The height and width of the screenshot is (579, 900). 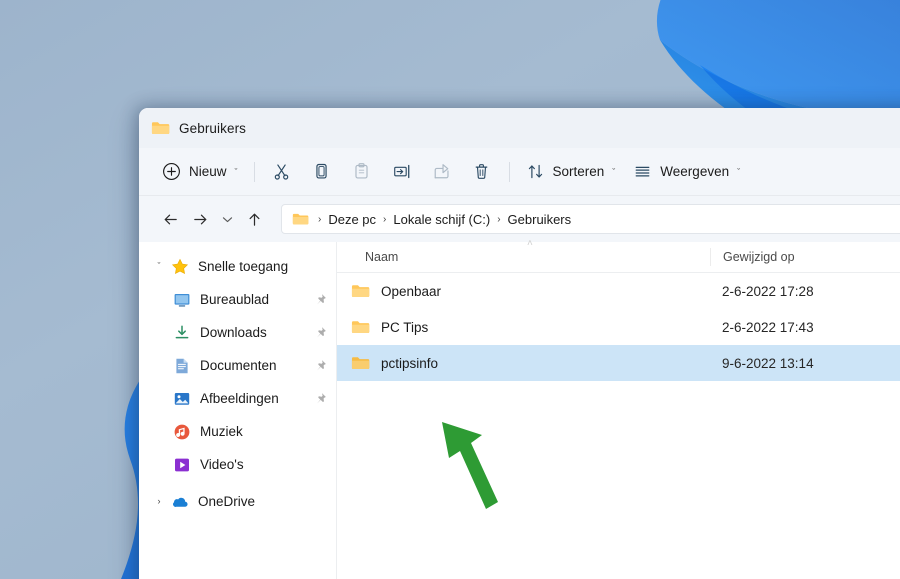 I want to click on music-icon, so click(x=182, y=431).